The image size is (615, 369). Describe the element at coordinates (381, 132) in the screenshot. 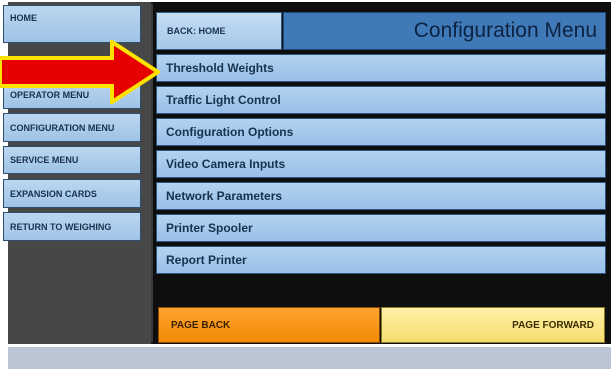

I see `menu-item-configuration-options: Configuration Options` at that location.